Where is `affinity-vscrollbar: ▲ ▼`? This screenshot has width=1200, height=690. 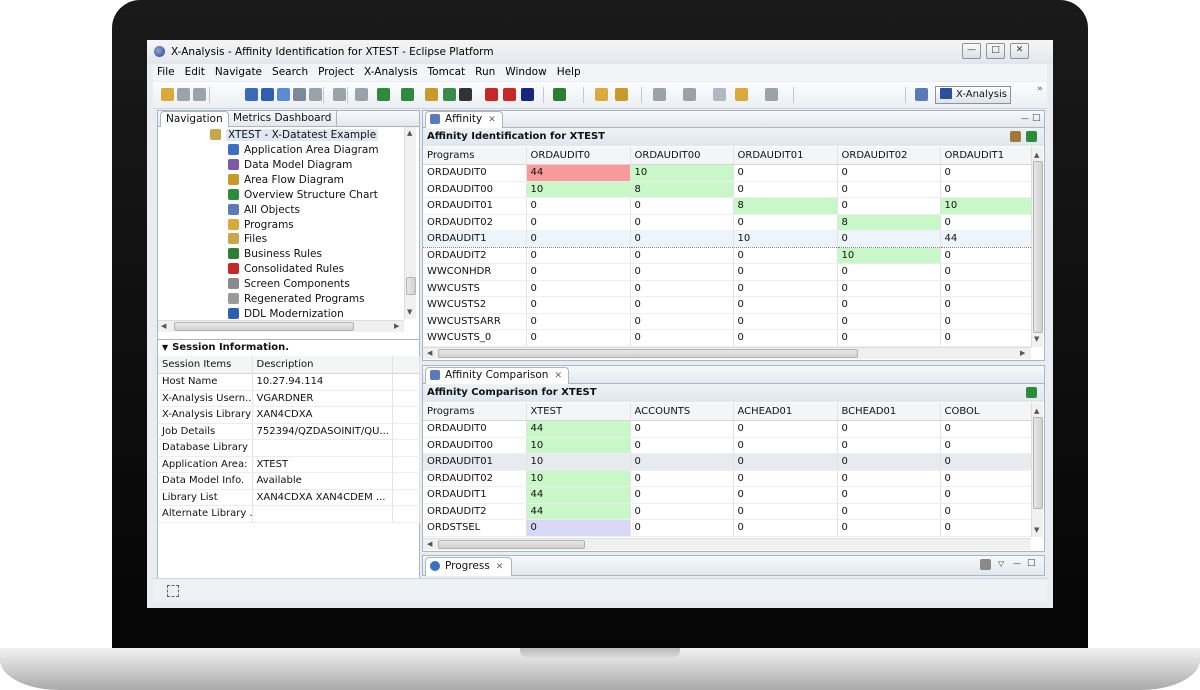
affinity-vscrollbar: ▲ ▼ is located at coordinates (1037, 247).